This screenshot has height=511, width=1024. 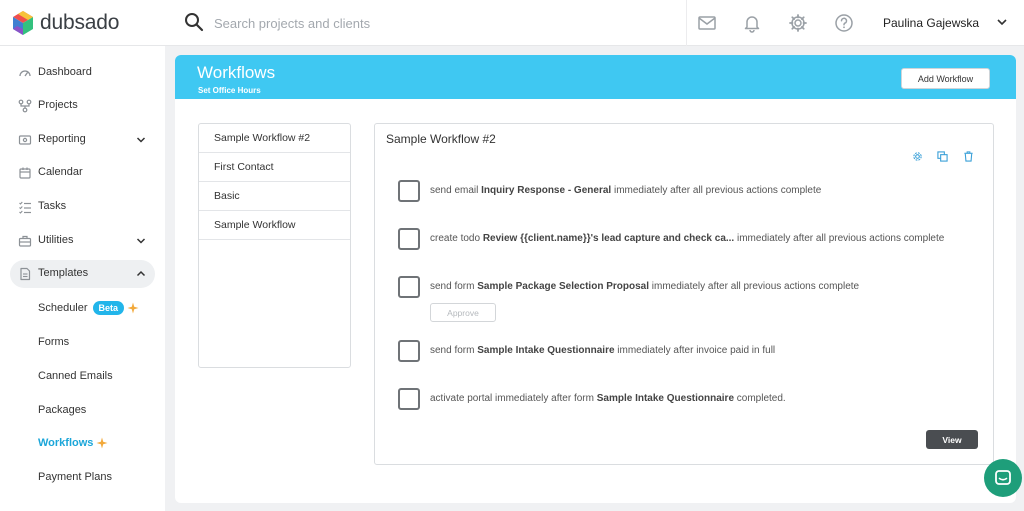 What do you see at coordinates (63, 308) in the screenshot?
I see `sidebar-subitem-label: Scheduler` at bounding box center [63, 308].